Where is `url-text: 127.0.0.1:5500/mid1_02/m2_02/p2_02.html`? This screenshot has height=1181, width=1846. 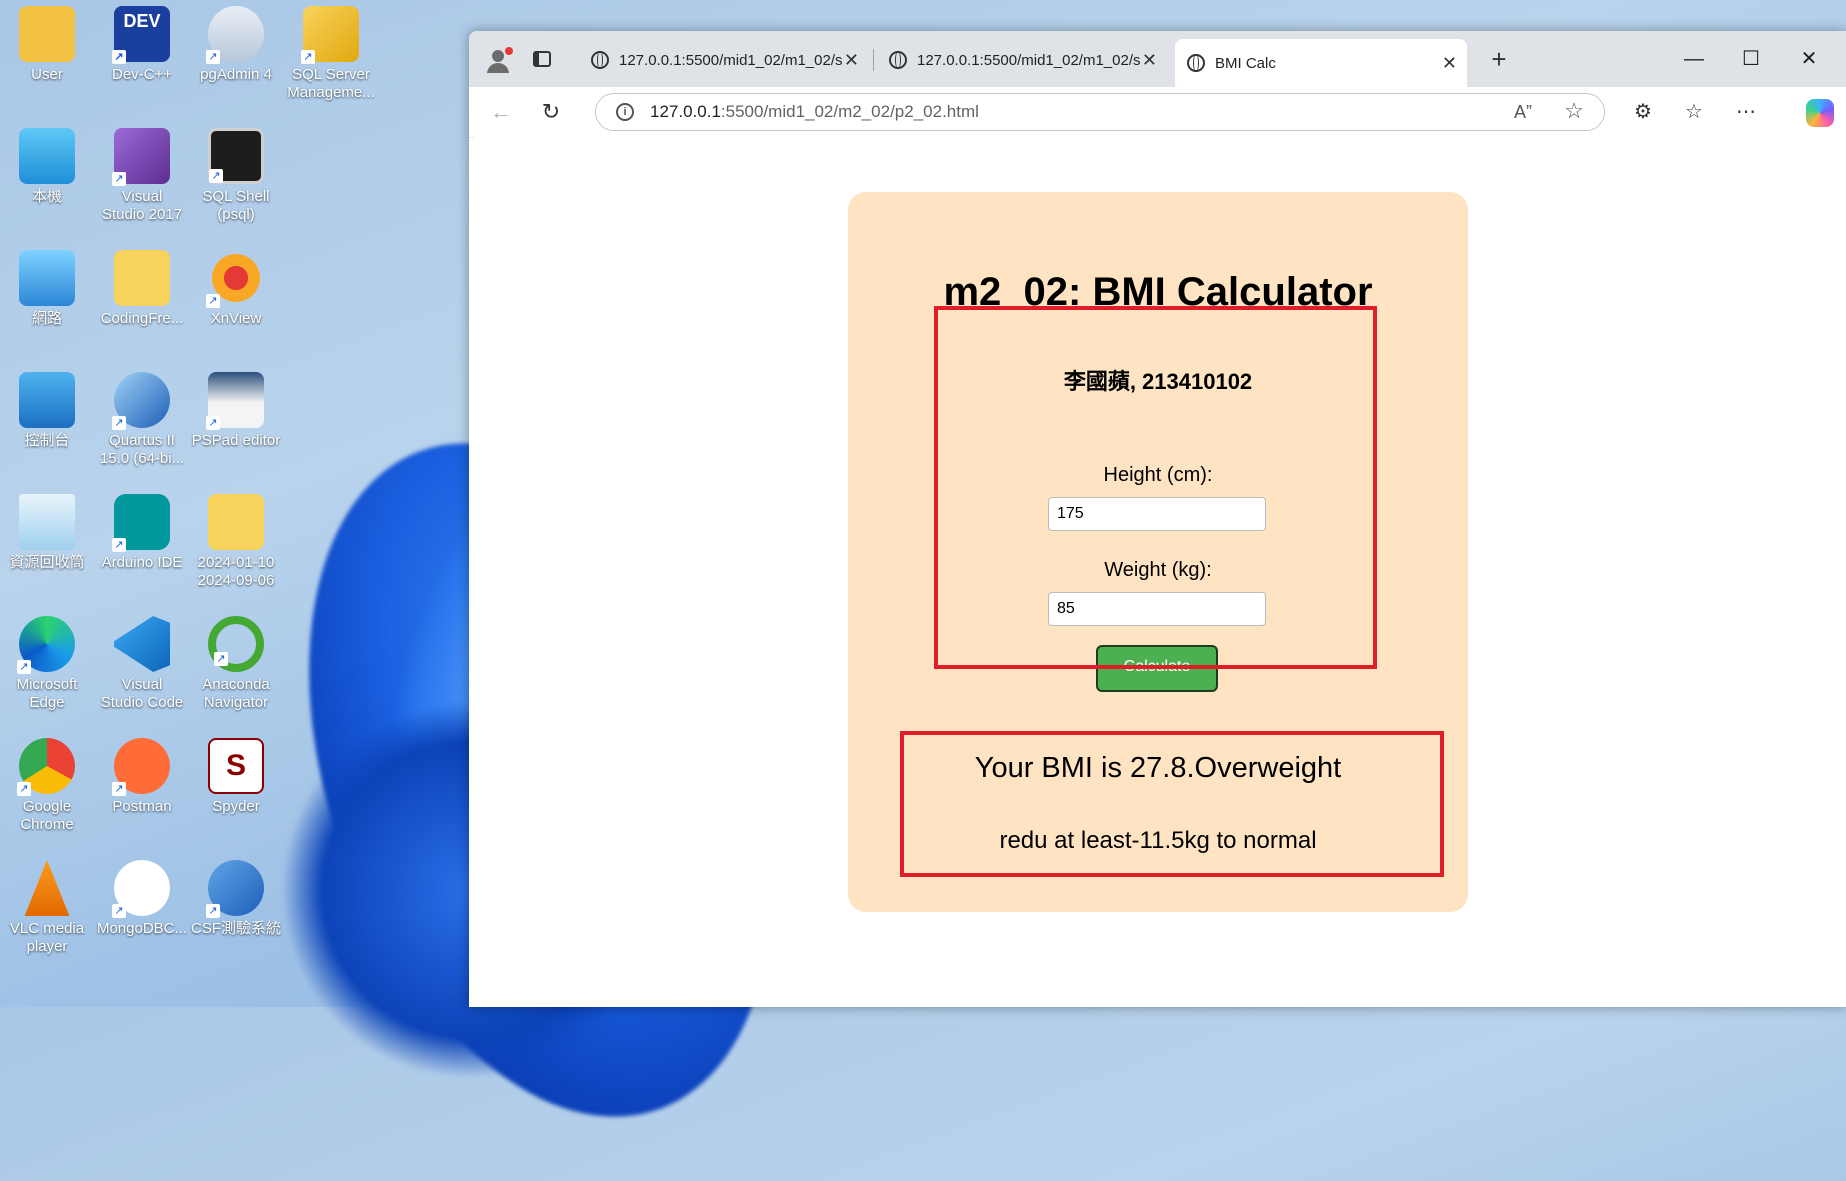
url-text: 127.0.0.1:5500/mid1_02/m2_02/p2_02.html is located at coordinates (814, 111).